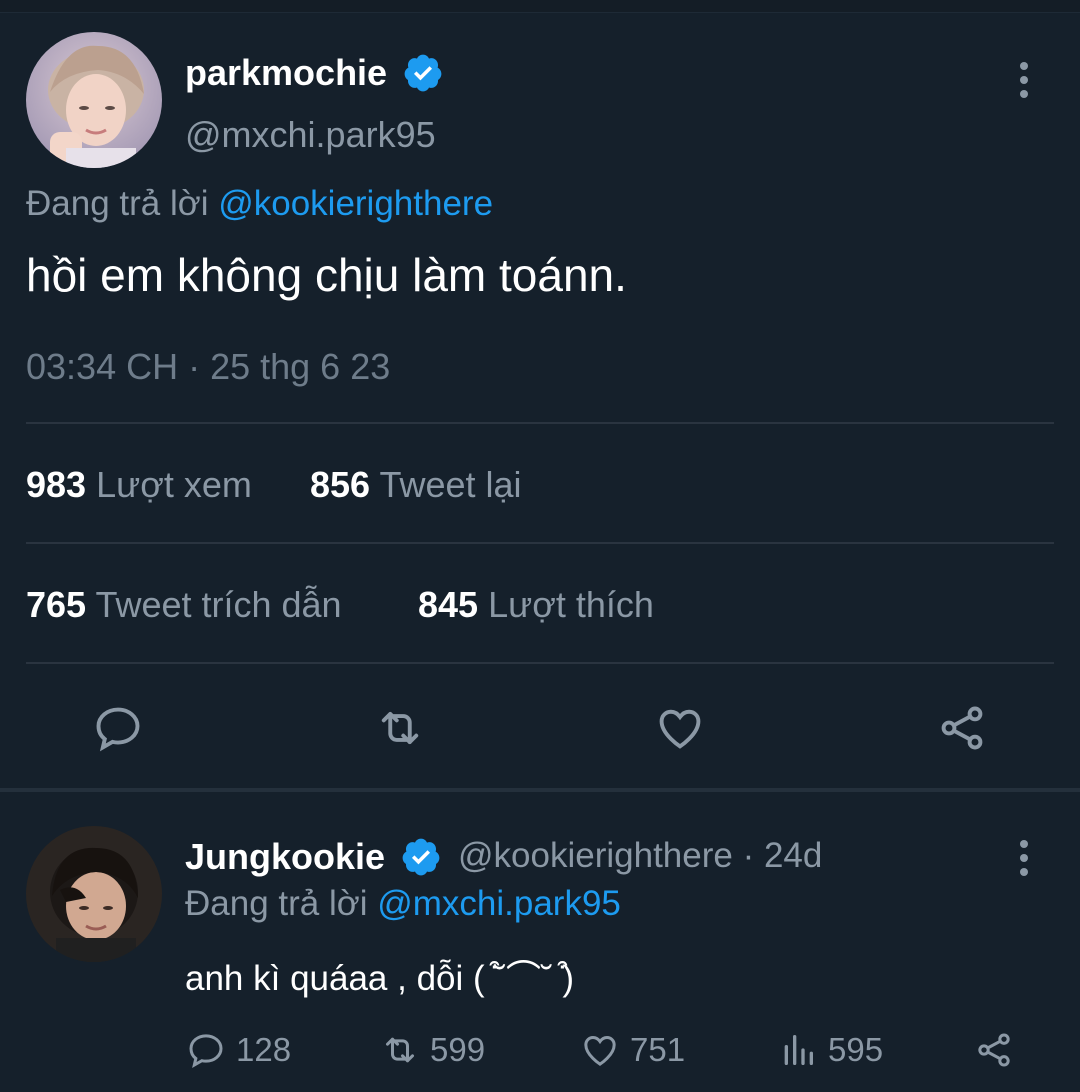 The width and height of the screenshot is (1080, 1092). Describe the element at coordinates (56, 484) in the screenshot. I see `views-count: 983` at that location.